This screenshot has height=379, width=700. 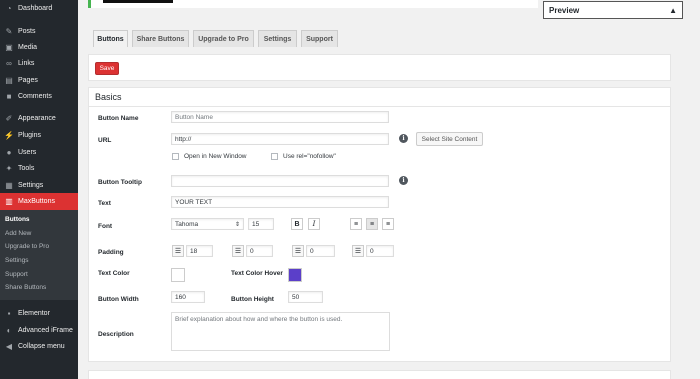 I want to click on align-center-button: ≡, so click(x=372, y=224).